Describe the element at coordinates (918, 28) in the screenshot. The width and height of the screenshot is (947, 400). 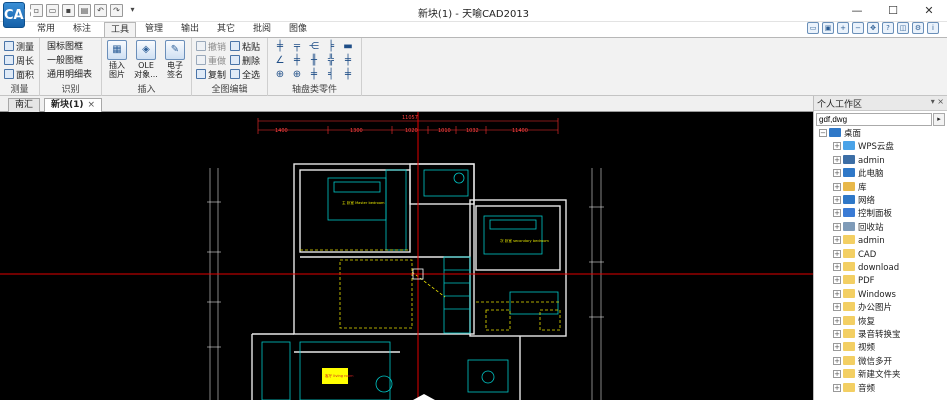
I see `settings-icon: ⚙` at that location.